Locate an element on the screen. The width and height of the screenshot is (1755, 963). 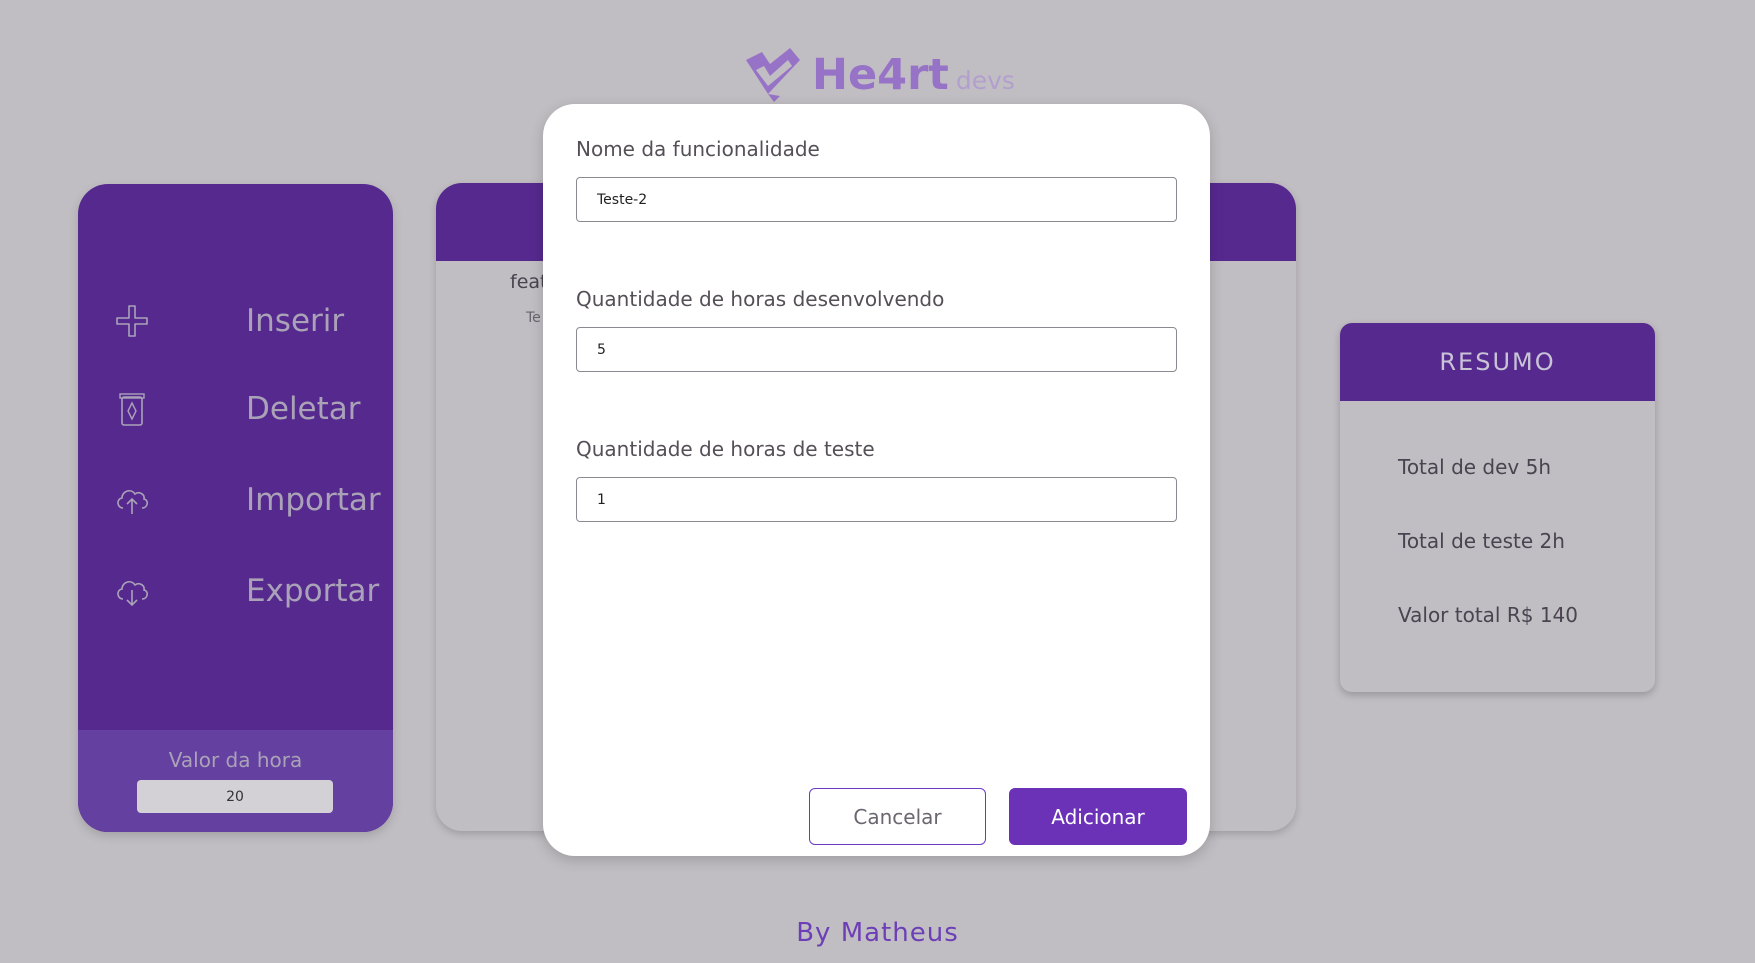
sidebar-item-deletar: Deletar is located at coordinates (237, 409).